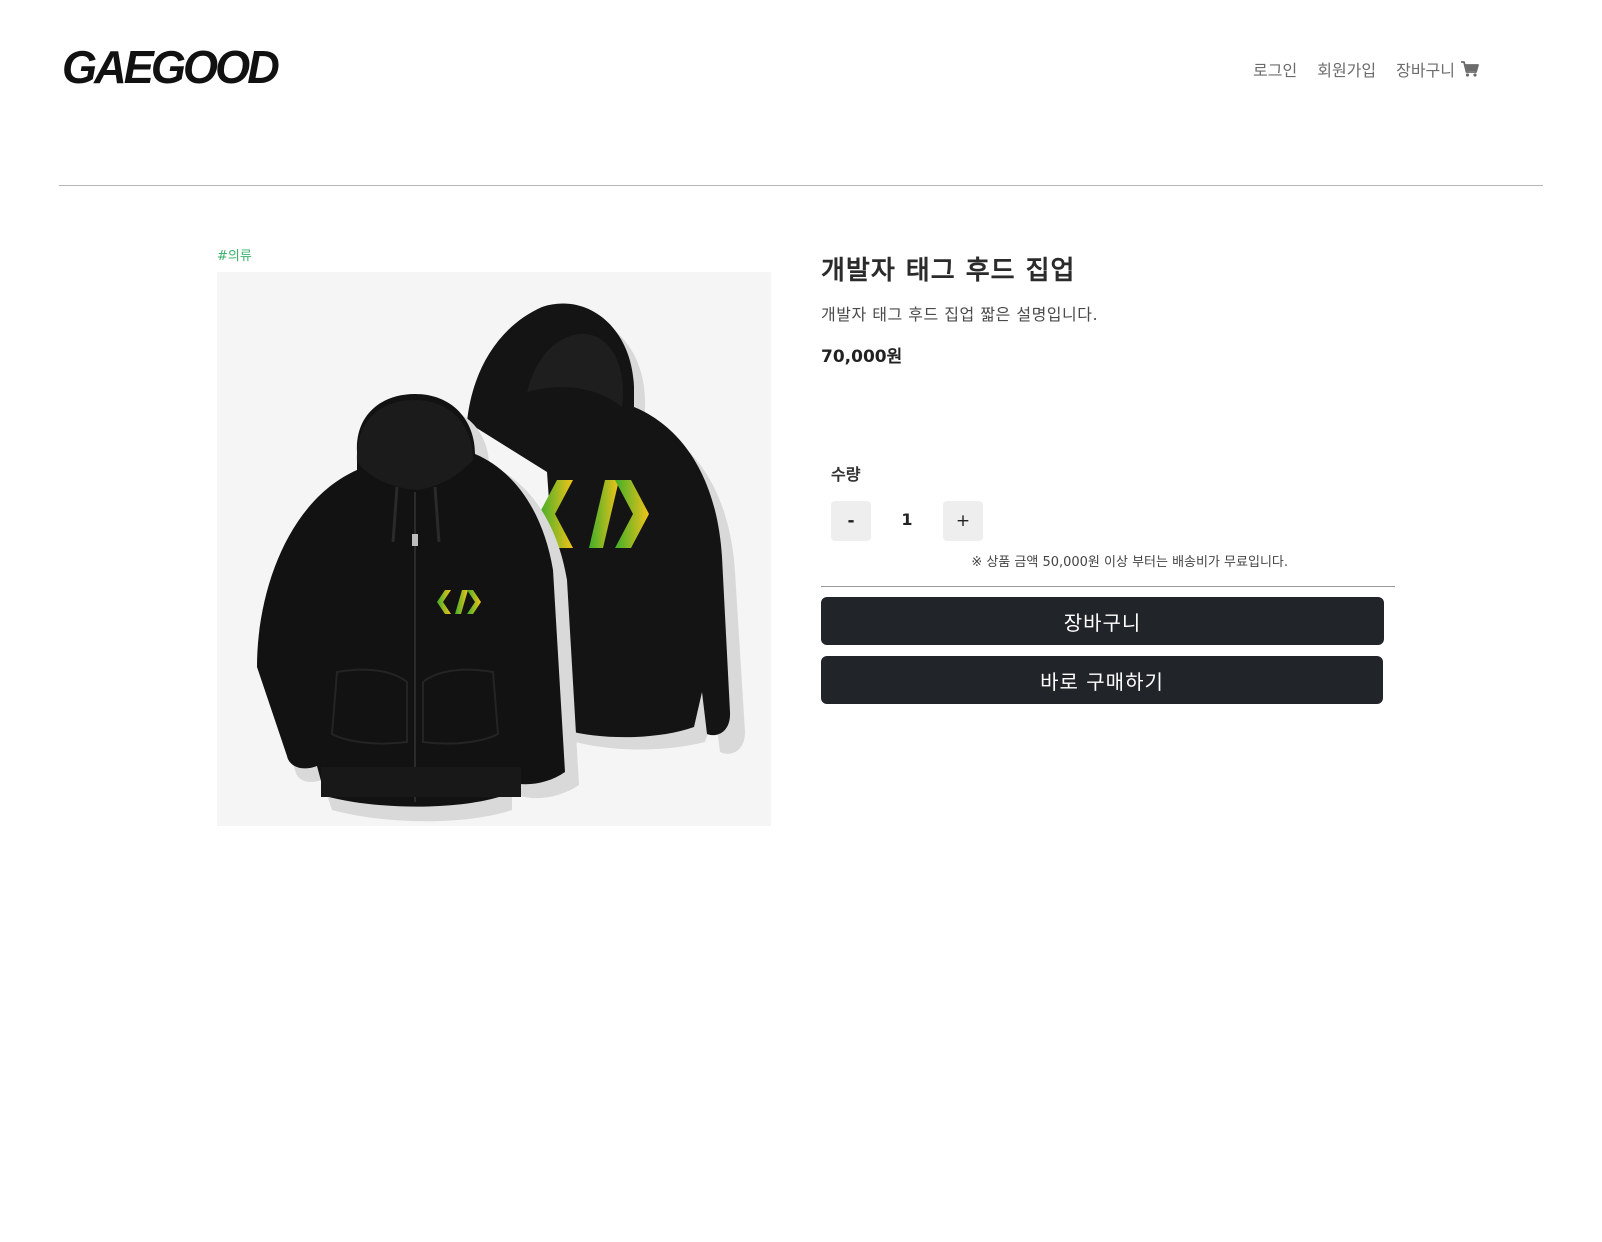 This screenshot has width=1602, height=1242. I want to click on product-price: 70,000원, so click(862, 357).